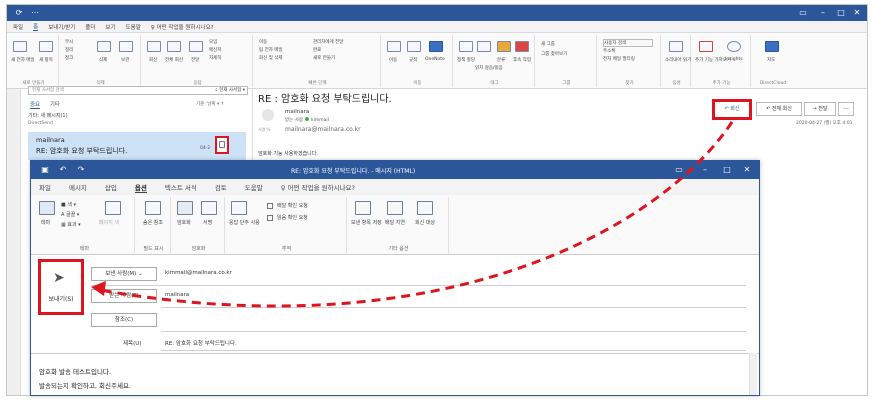 The image size is (875, 404). I want to click on tab-folder: 폴더, so click(90, 27).